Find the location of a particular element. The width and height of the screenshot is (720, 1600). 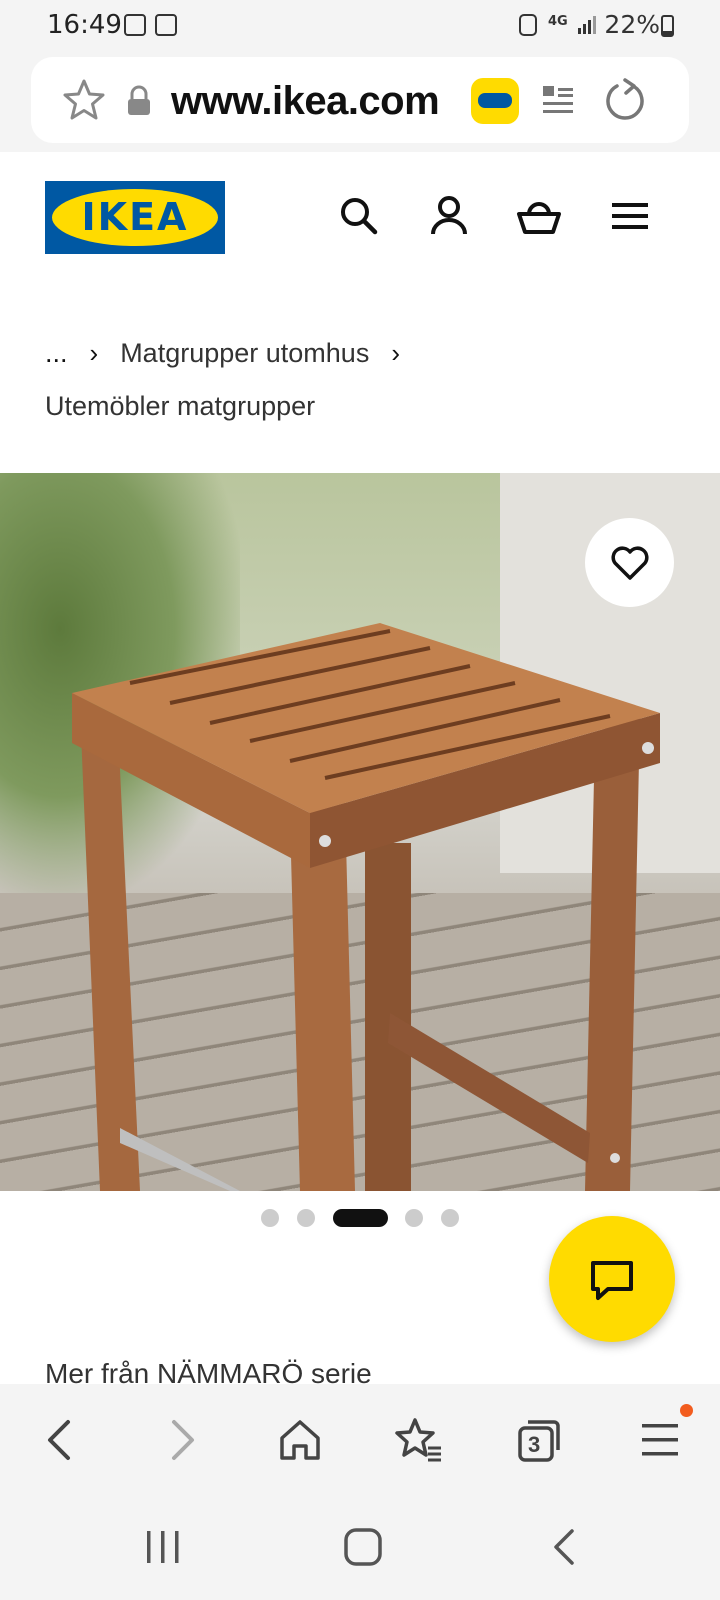

tab-count: 3 is located at coordinates (534, 1444).